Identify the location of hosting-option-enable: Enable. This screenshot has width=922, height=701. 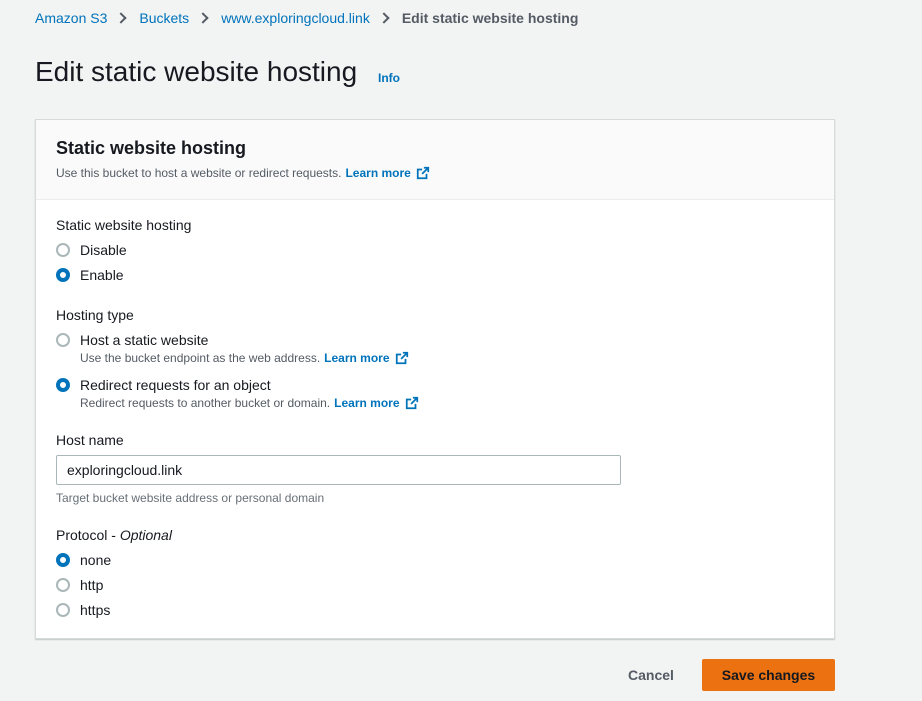
(90, 275).